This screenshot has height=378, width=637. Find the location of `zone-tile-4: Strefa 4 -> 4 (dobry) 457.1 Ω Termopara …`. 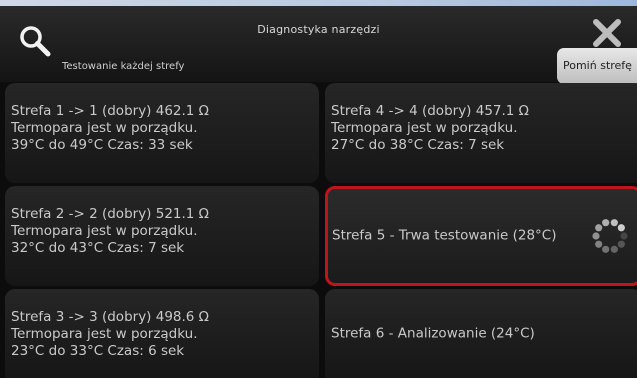

zone-tile-4: Strefa 4 -> 4 (dobry) 457.1 Ω Termopara … is located at coordinates (481, 133).